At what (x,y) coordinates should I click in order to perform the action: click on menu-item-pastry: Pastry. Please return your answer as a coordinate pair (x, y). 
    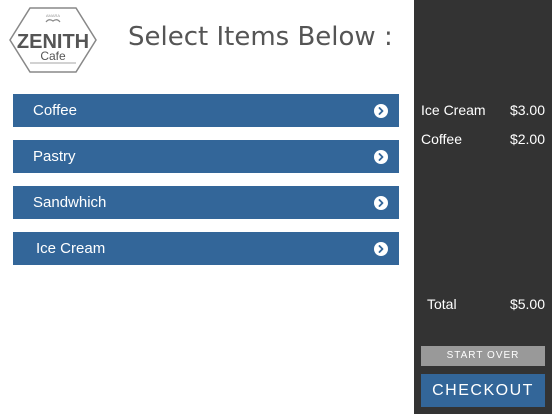
    Looking at the image, I should click on (206, 156).